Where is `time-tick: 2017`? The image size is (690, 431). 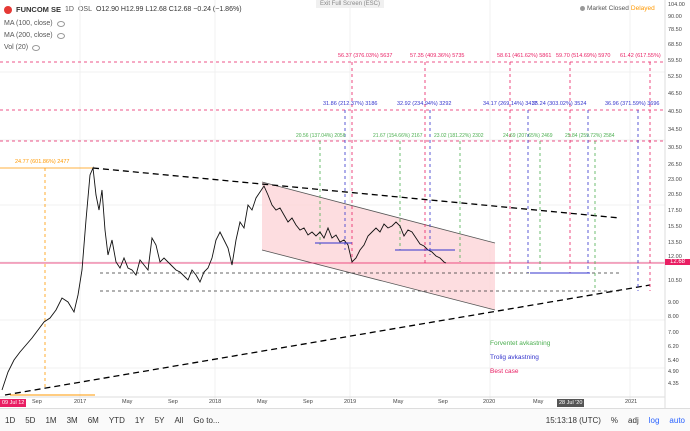 time-tick: 2017 is located at coordinates (80, 402).